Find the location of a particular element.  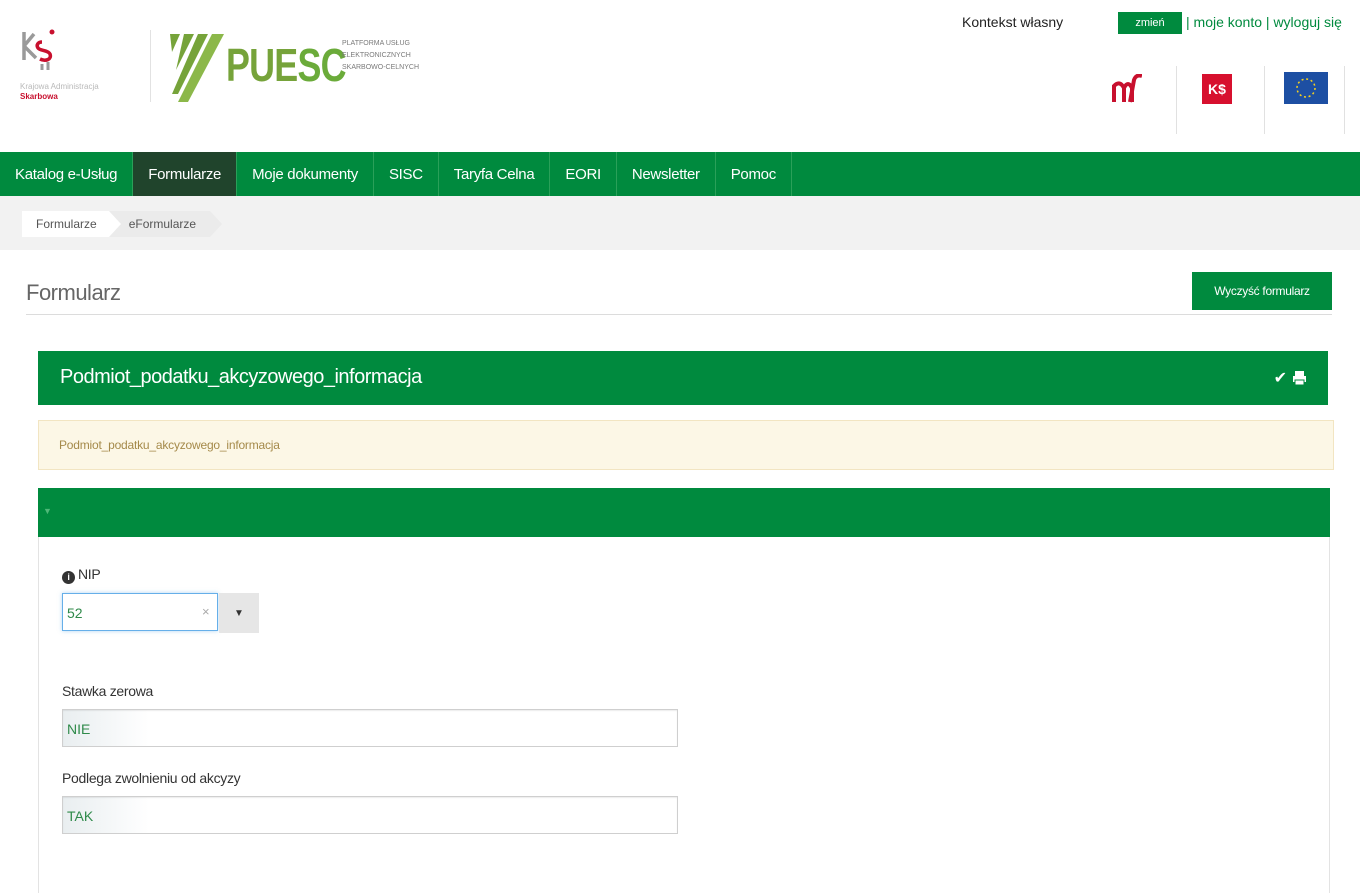

eu-flag-icon is located at coordinates (1306, 88).